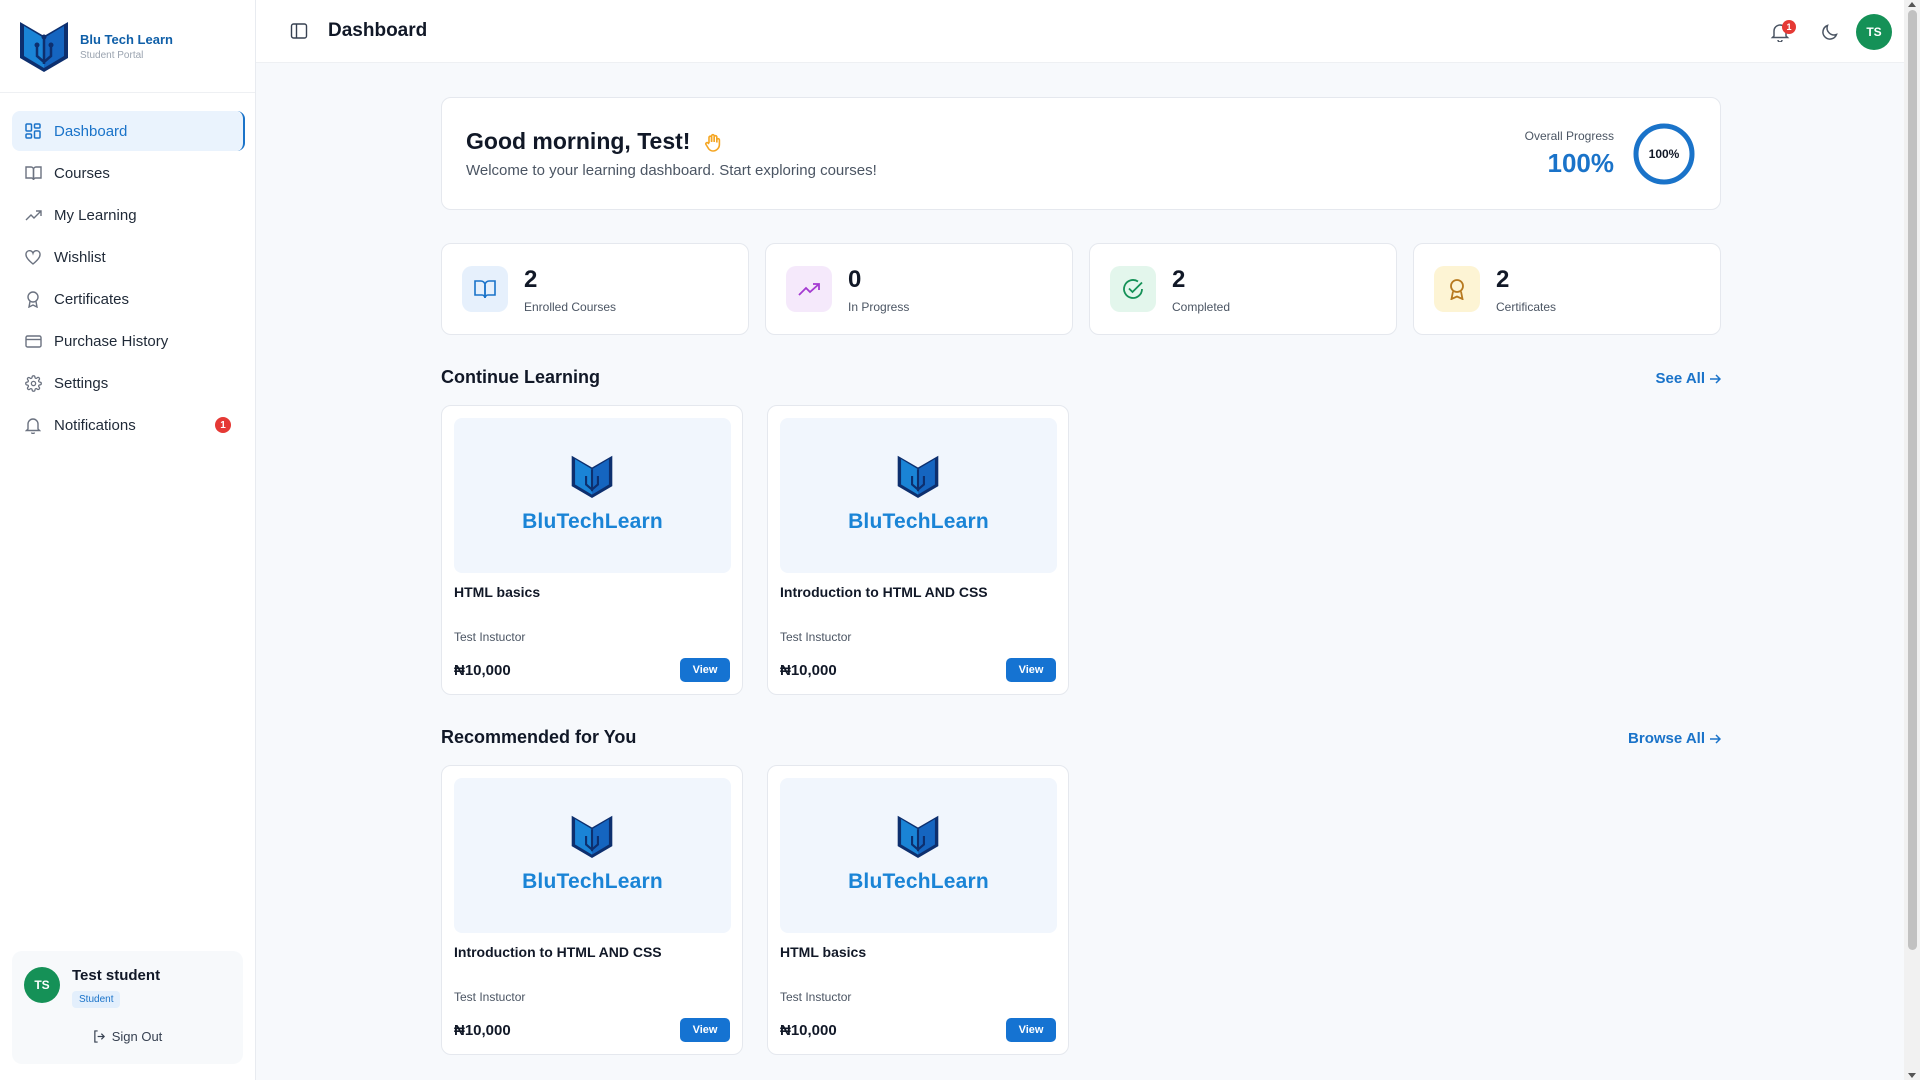 This screenshot has width=1920, height=1080. I want to click on card-icon, so click(33, 341).